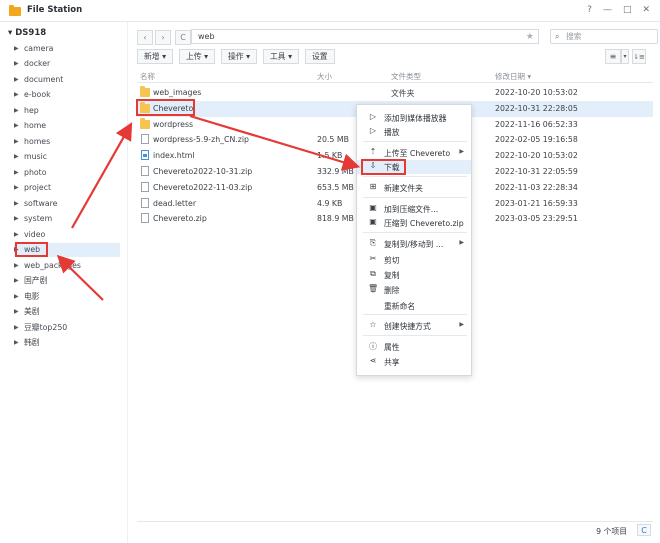  What do you see at coordinates (414, 290) in the screenshot?
I see `menu-item: 🗑 删除` at bounding box center [414, 290].